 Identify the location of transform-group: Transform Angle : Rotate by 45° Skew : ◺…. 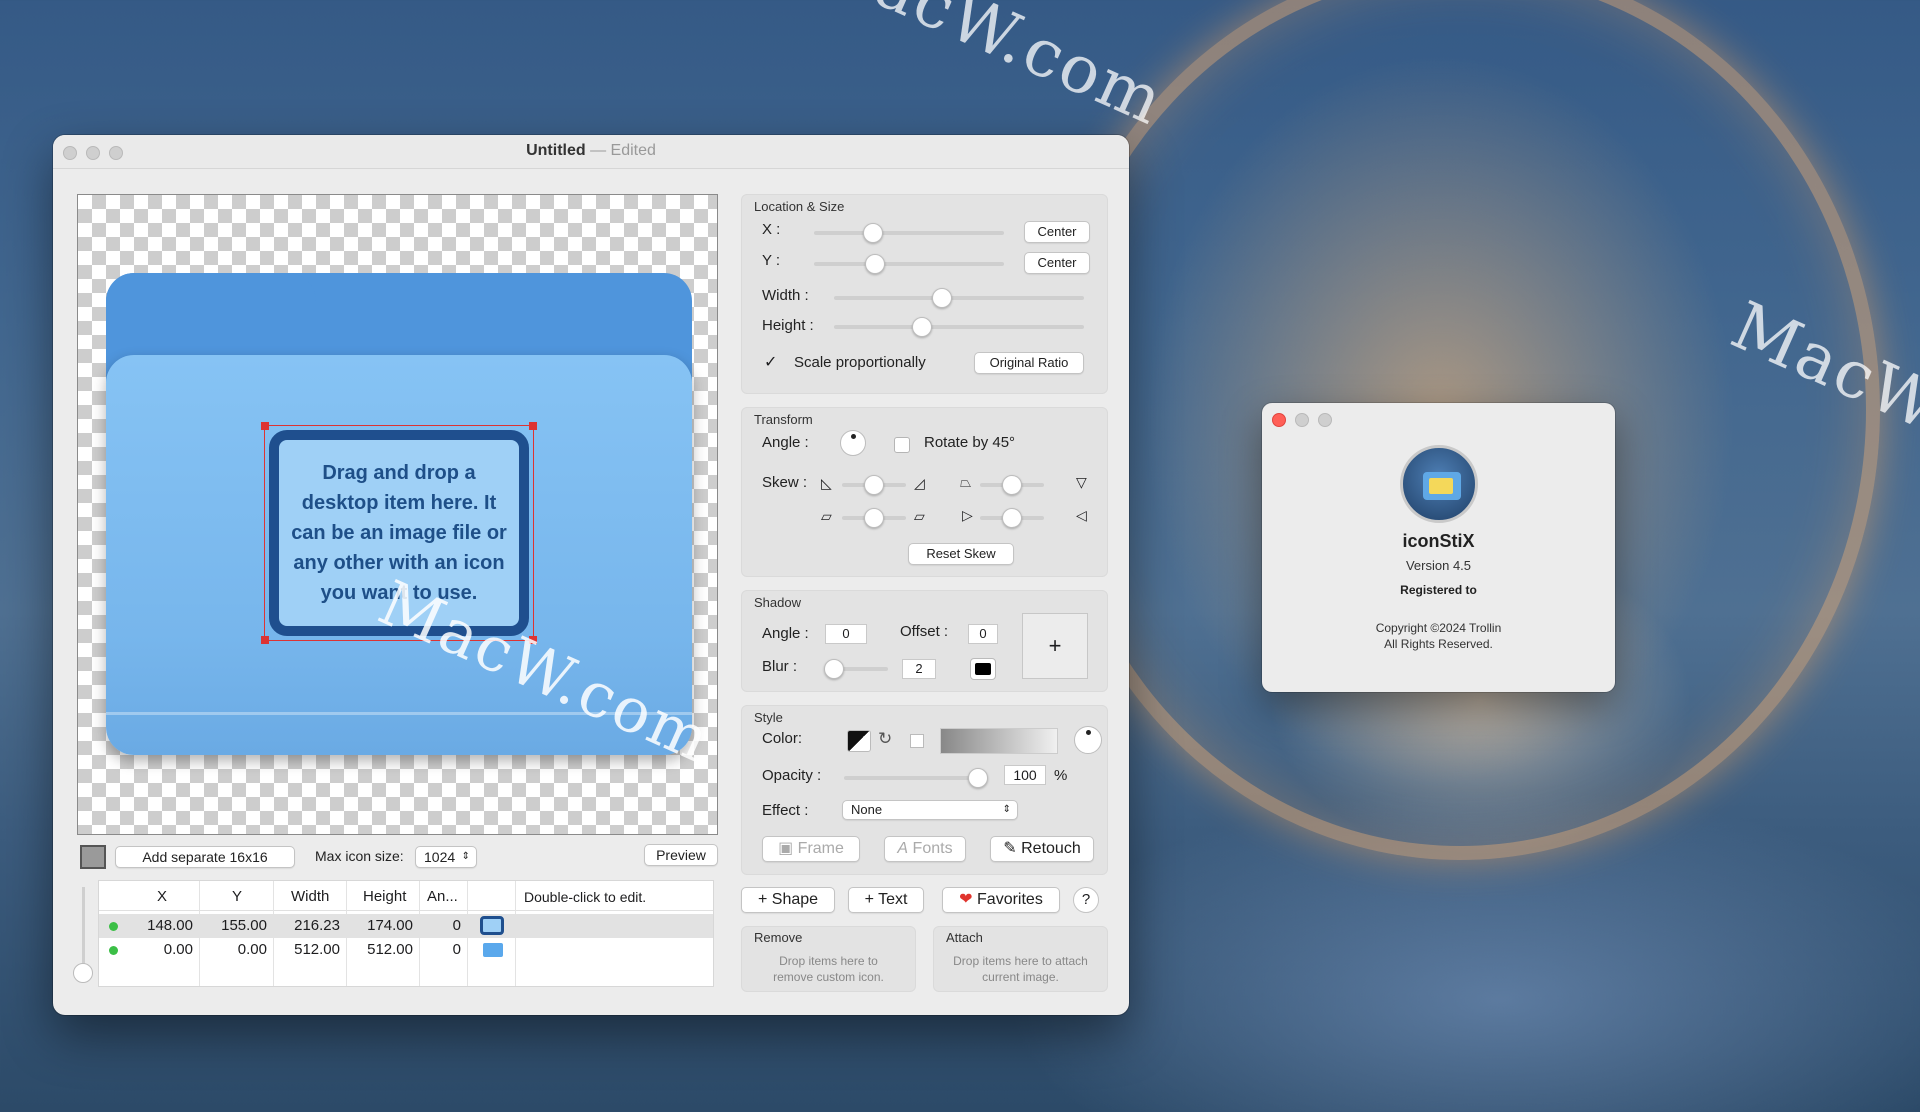
(924, 492).